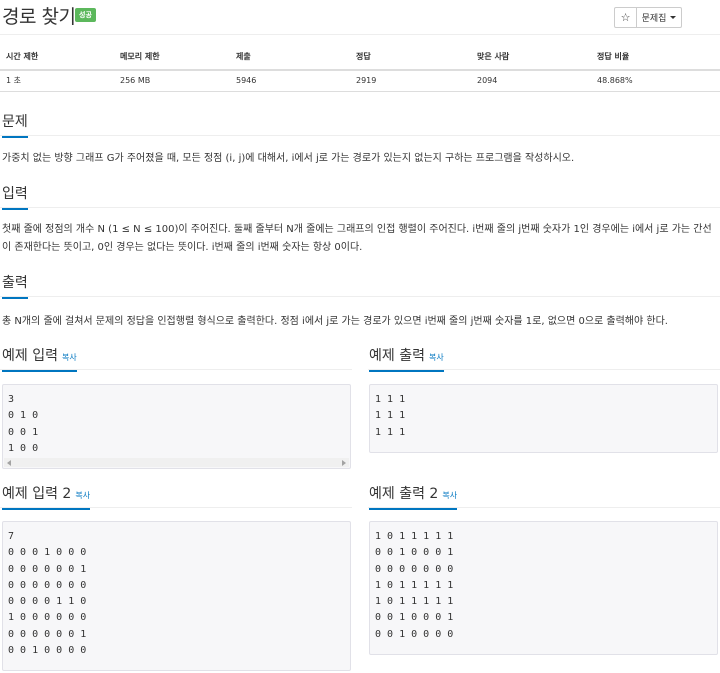 Image resolution: width=720 pixels, height=673 pixels. What do you see at coordinates (39, 17) in the screenshot?
I see `page-title: 경로 찾기` at bounding box center [39, 17].